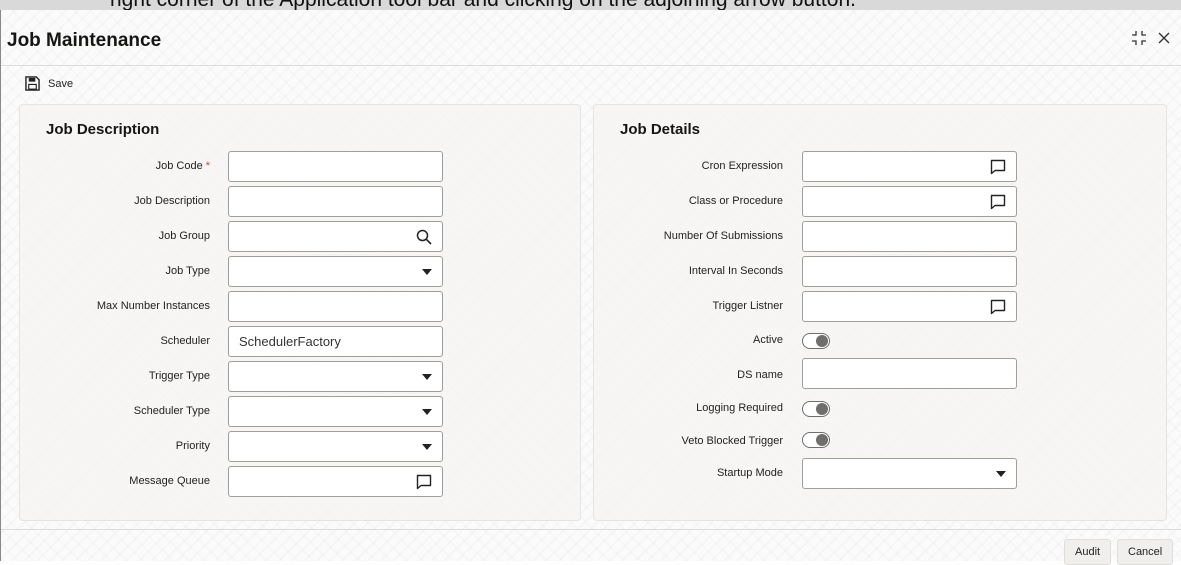 The image size is (1181, 565). I want to click on class-or-procedure-label: Class or Procedure, so click(735, 201).